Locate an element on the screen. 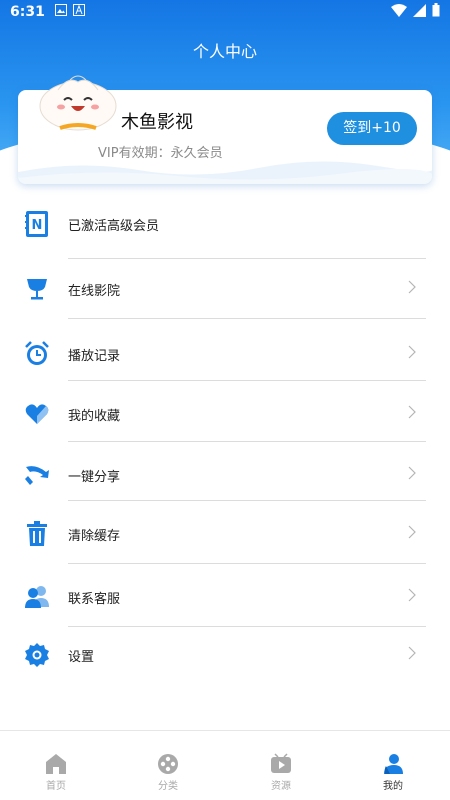  menu-item-contact-service: 联系客服 is located at coordinates (225, 597).